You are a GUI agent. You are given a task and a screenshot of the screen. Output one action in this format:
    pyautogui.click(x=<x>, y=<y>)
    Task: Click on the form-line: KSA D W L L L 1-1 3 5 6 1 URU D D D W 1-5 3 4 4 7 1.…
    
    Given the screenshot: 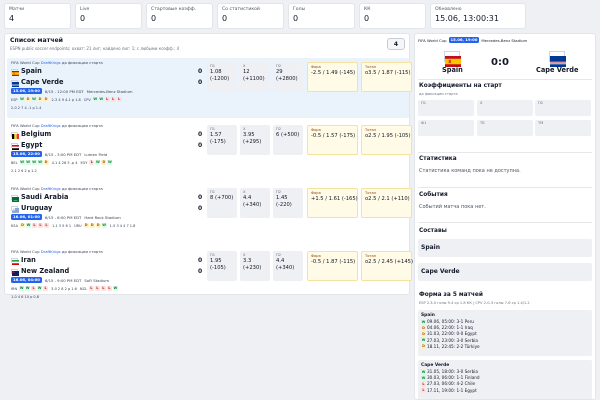 What is the action you would take?
    pyautogui.click(x=74, y=225)
    